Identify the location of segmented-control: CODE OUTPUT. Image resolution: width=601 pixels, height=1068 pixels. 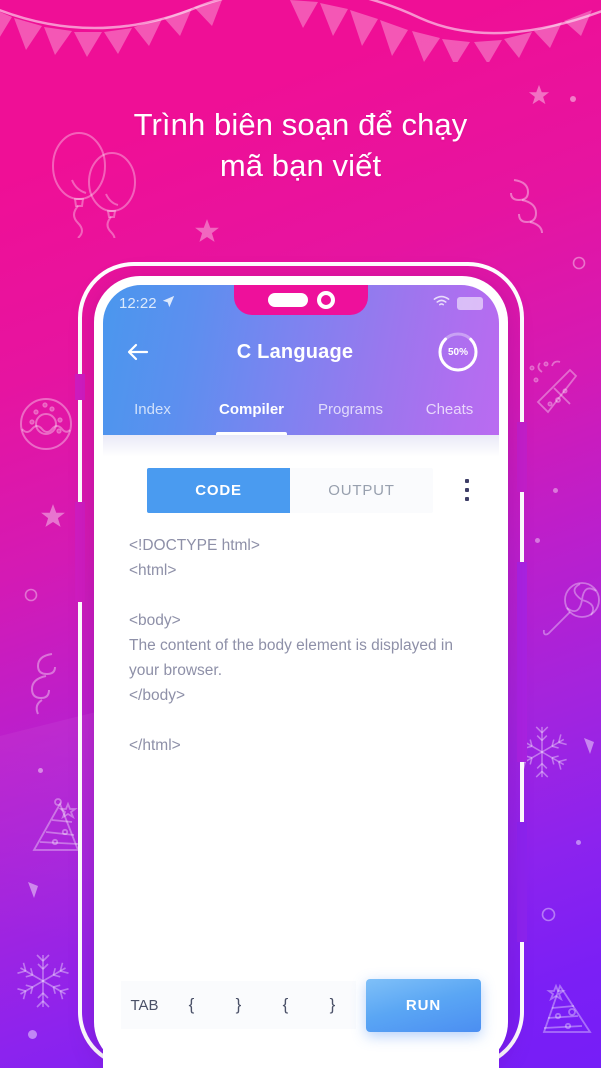
(290, 490).